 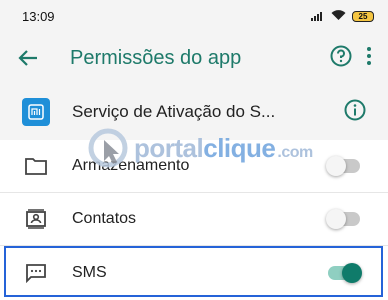 What do you see at coordinates (131, 165) in the screenshot?
I see `permission-label: Armazenamento` at bounding box center [131, 165].